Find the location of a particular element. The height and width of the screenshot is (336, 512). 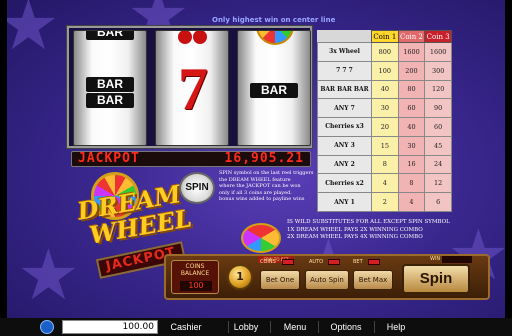

paytable-row: ANY 2 8 16 24 is located at coordinates (384, 164).